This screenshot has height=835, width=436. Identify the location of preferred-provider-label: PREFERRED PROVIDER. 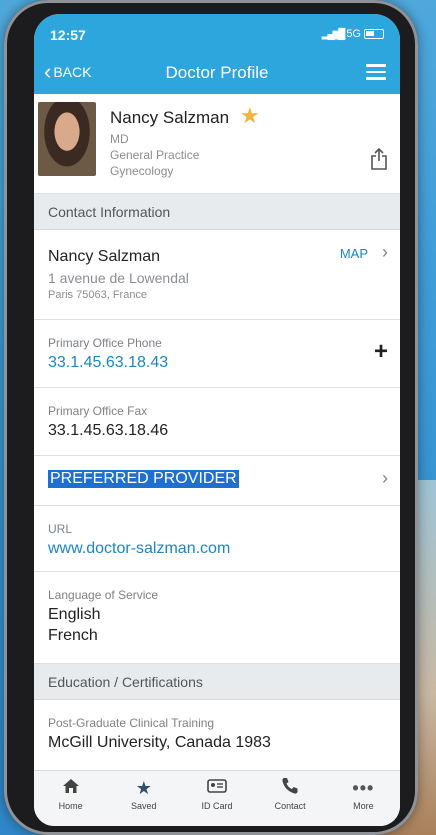
(143, 479).